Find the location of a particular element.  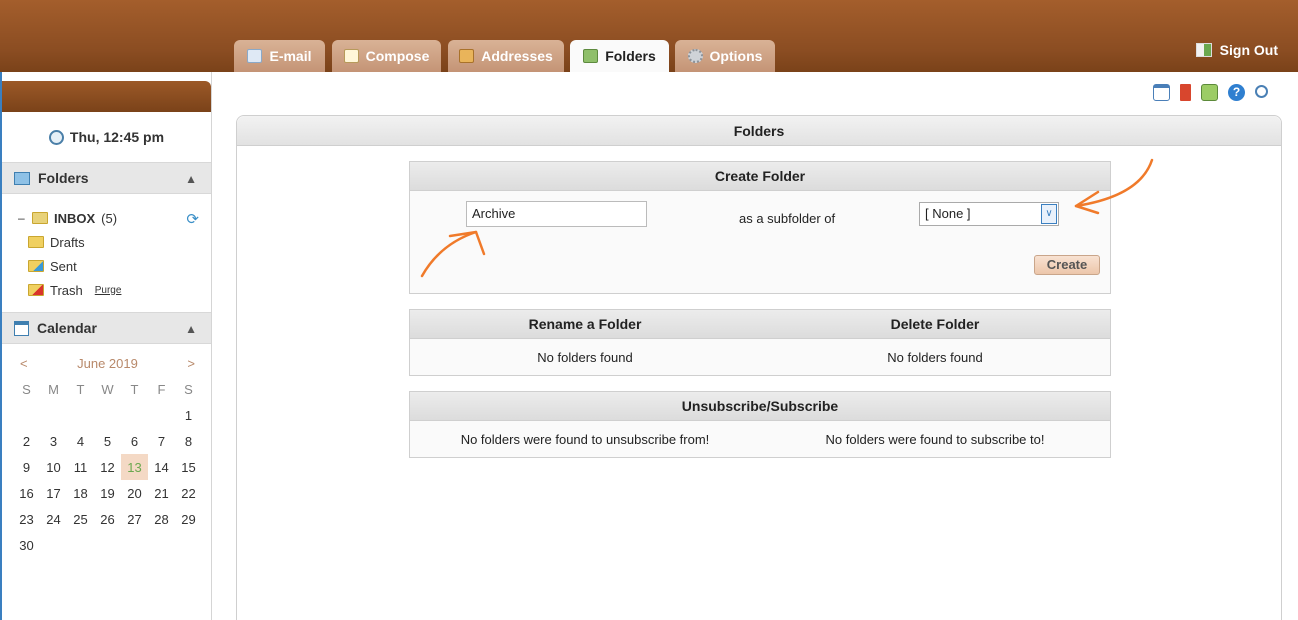

tab-label: Folders is located at coordinates (630, 56).